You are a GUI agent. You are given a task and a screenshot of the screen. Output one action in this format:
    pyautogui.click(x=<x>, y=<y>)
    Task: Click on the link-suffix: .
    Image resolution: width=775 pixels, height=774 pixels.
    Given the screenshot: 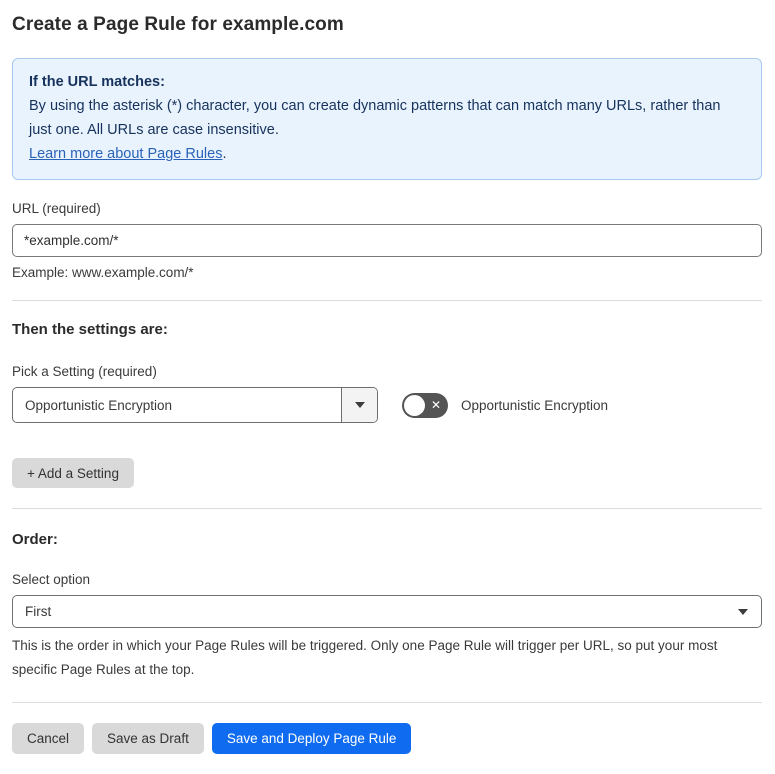 What is the action you would take?
    pyautogui.click(x=224, y=154)
    